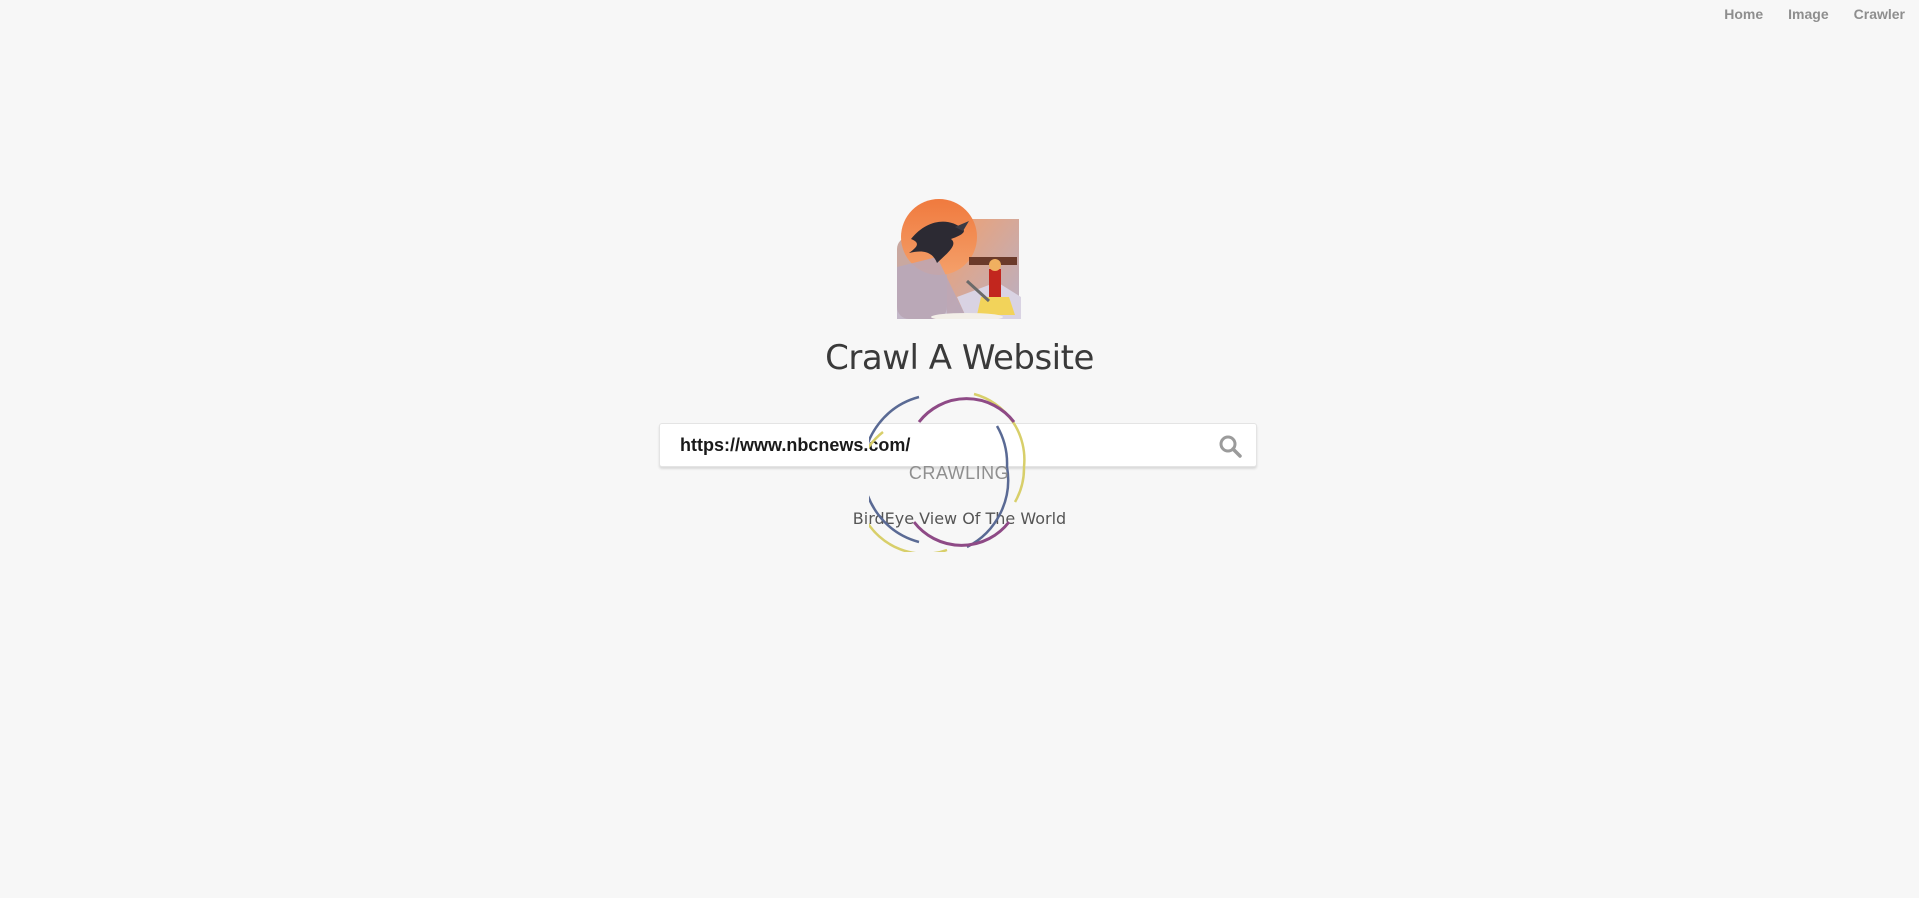 The width and height of the screenshot is (1919, 898). I want to click on page-subtitle: BirdEye View Of The World, so click(959, 518).